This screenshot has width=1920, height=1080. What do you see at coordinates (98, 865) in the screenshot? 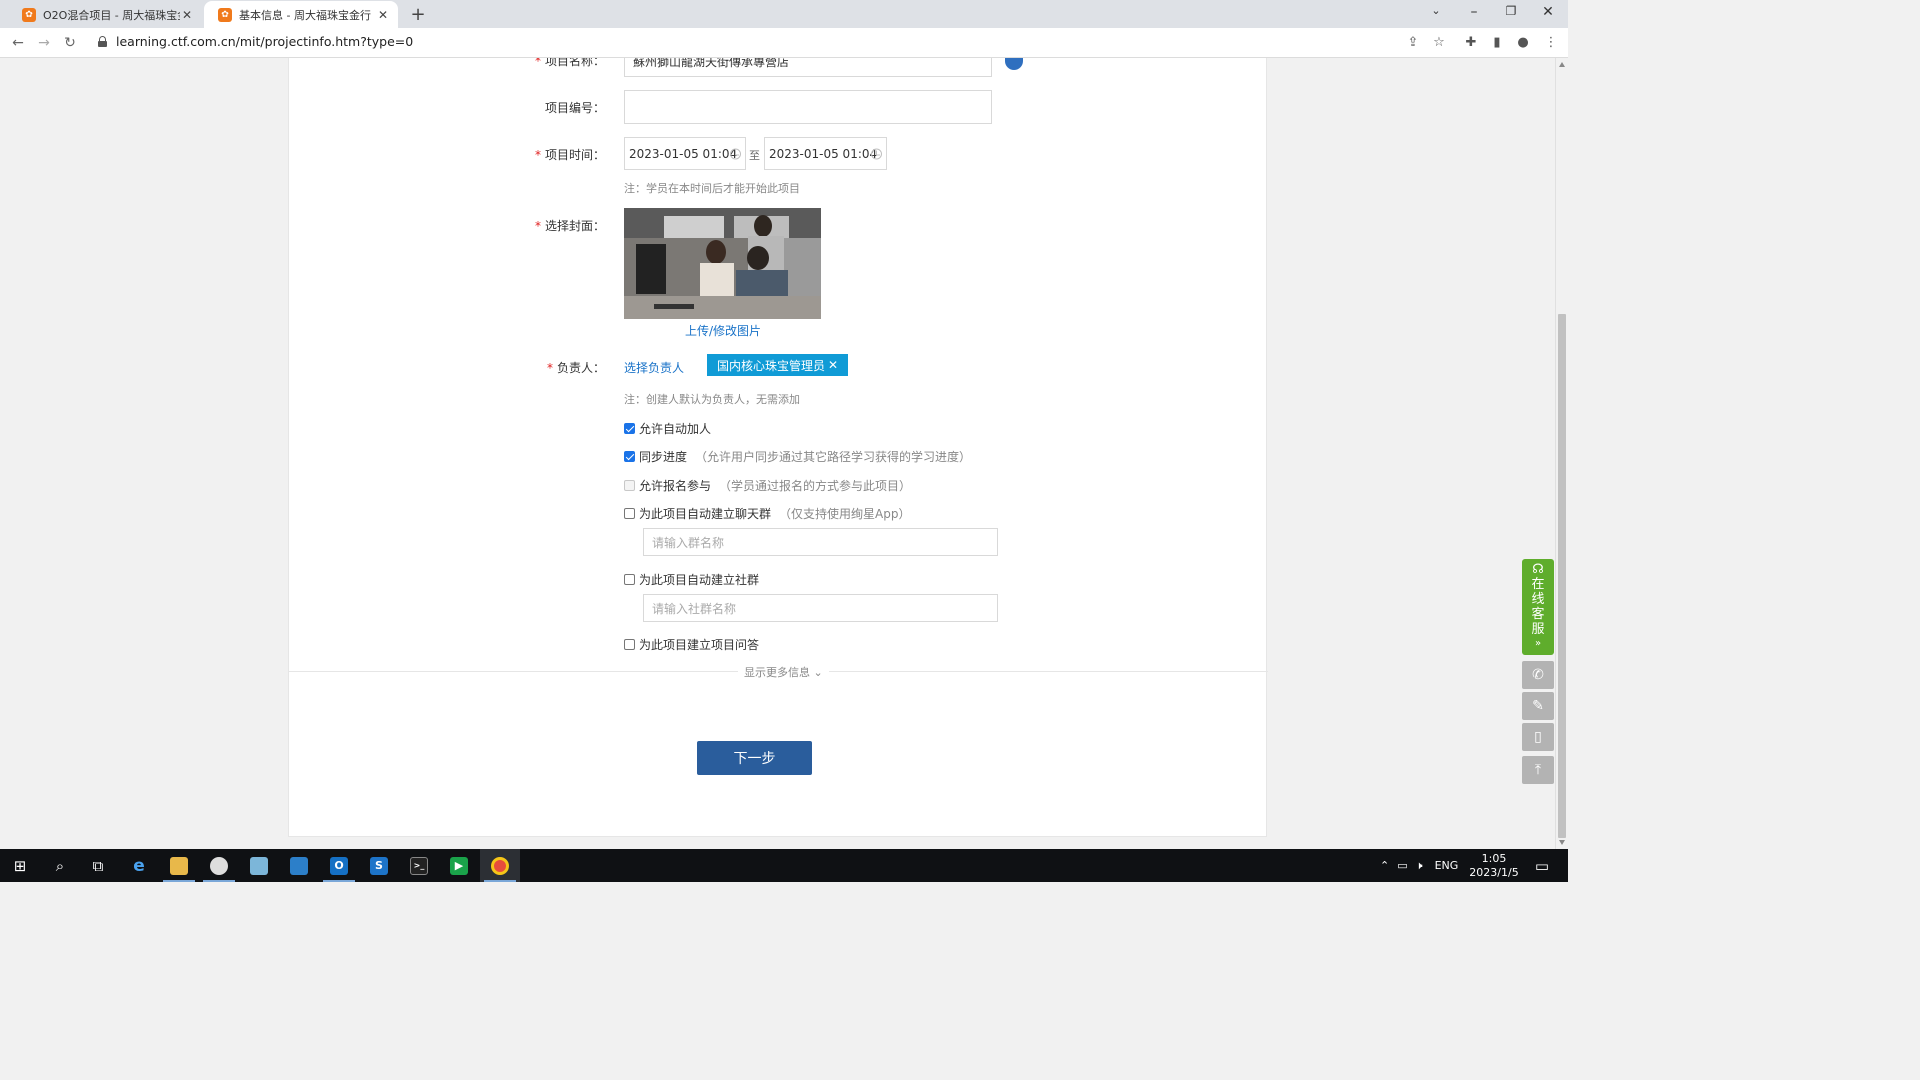
I see `task-view-icon: ⧉` at bounding box center [98, 865].